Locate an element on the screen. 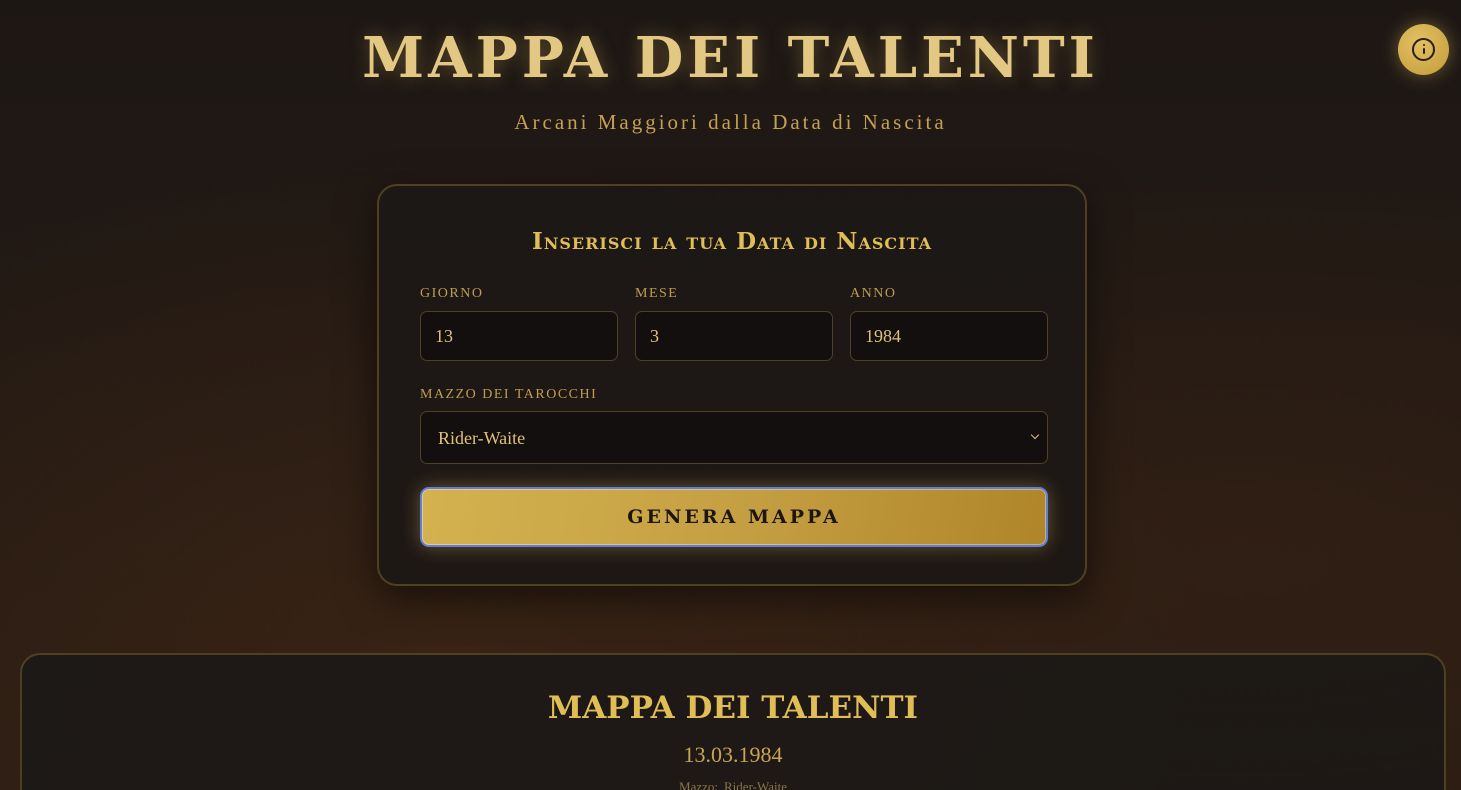  generate-map-button: GENERA MAPPA is located at coordinates (734, 517).